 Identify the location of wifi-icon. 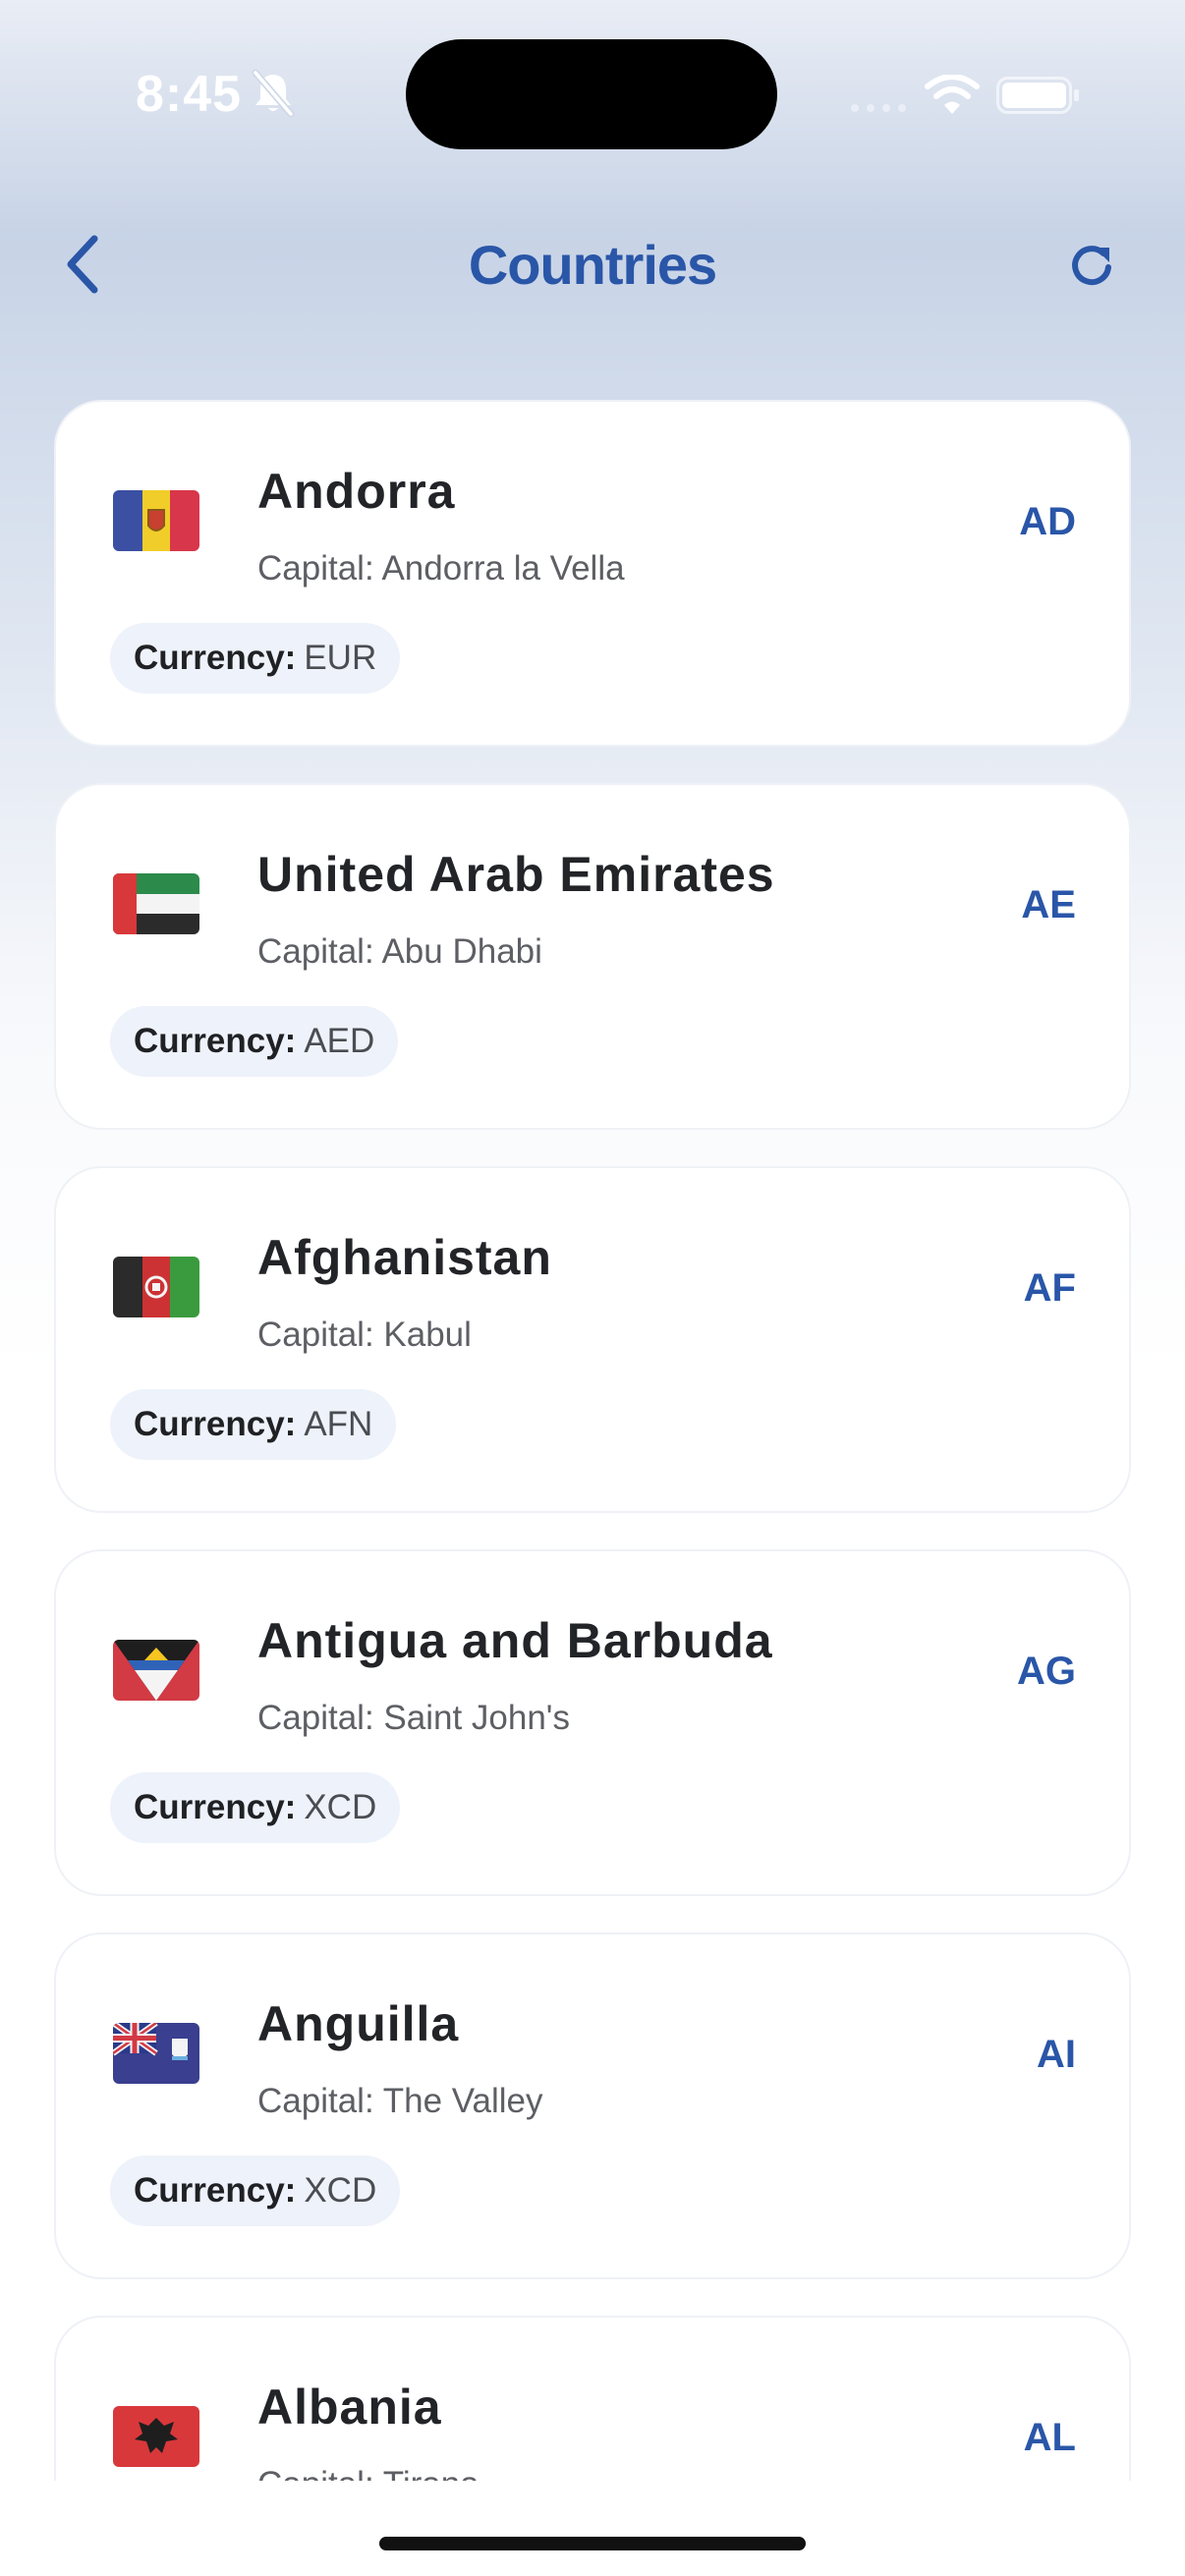
(953, 94).